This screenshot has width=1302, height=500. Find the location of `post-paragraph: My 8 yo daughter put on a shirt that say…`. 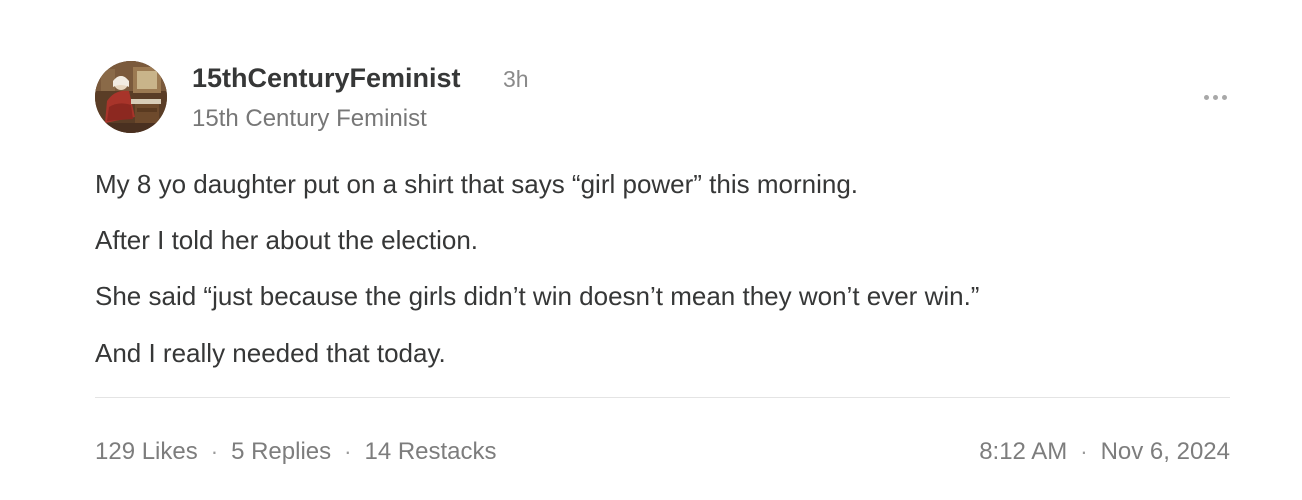

post-paragraph: My 8 yo daughter put on a shirt that say… is located at coordinates (477, 184).